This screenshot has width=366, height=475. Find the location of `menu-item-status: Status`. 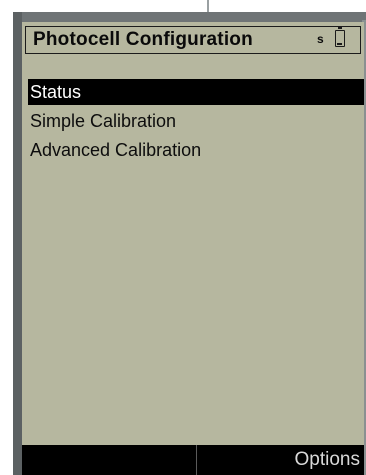

menu-item-status: Status is located at coordinates (196, 92).